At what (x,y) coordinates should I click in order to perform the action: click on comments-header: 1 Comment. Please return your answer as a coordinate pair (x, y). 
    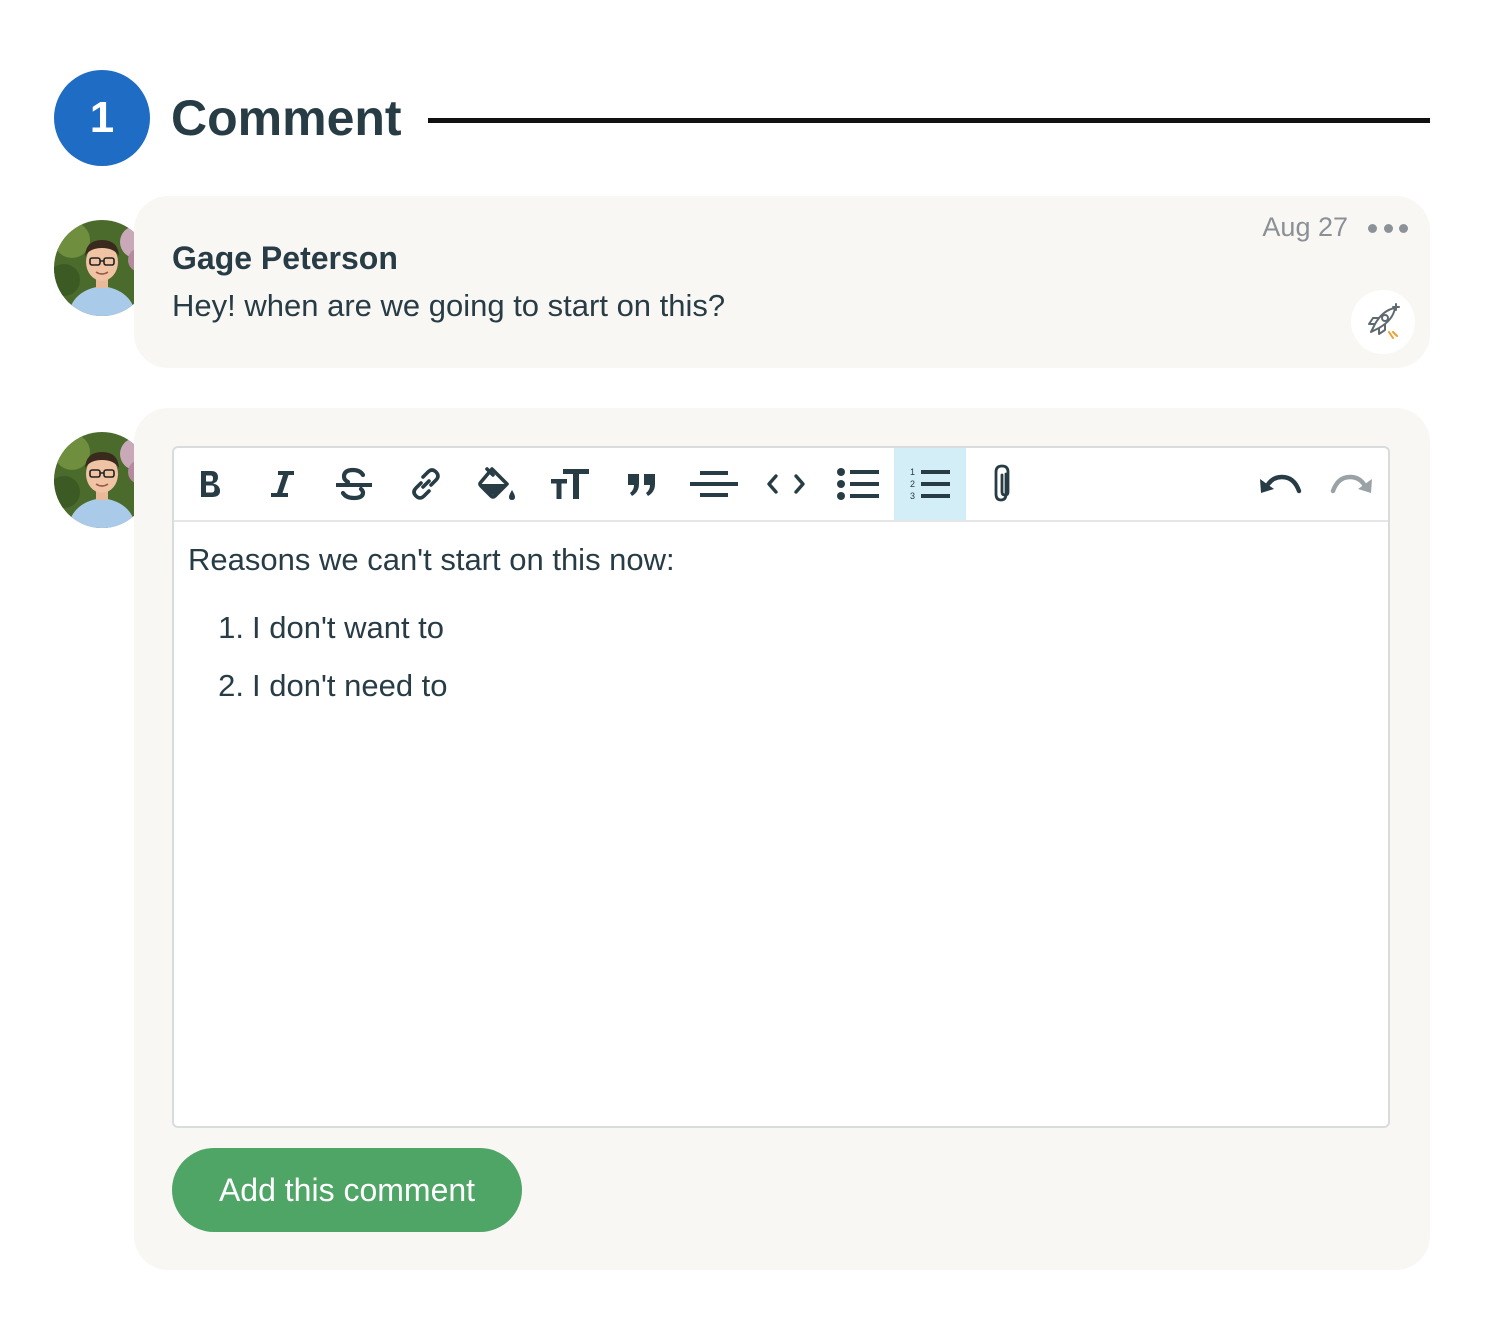
    Looking at the image, I should click on (742, 118).